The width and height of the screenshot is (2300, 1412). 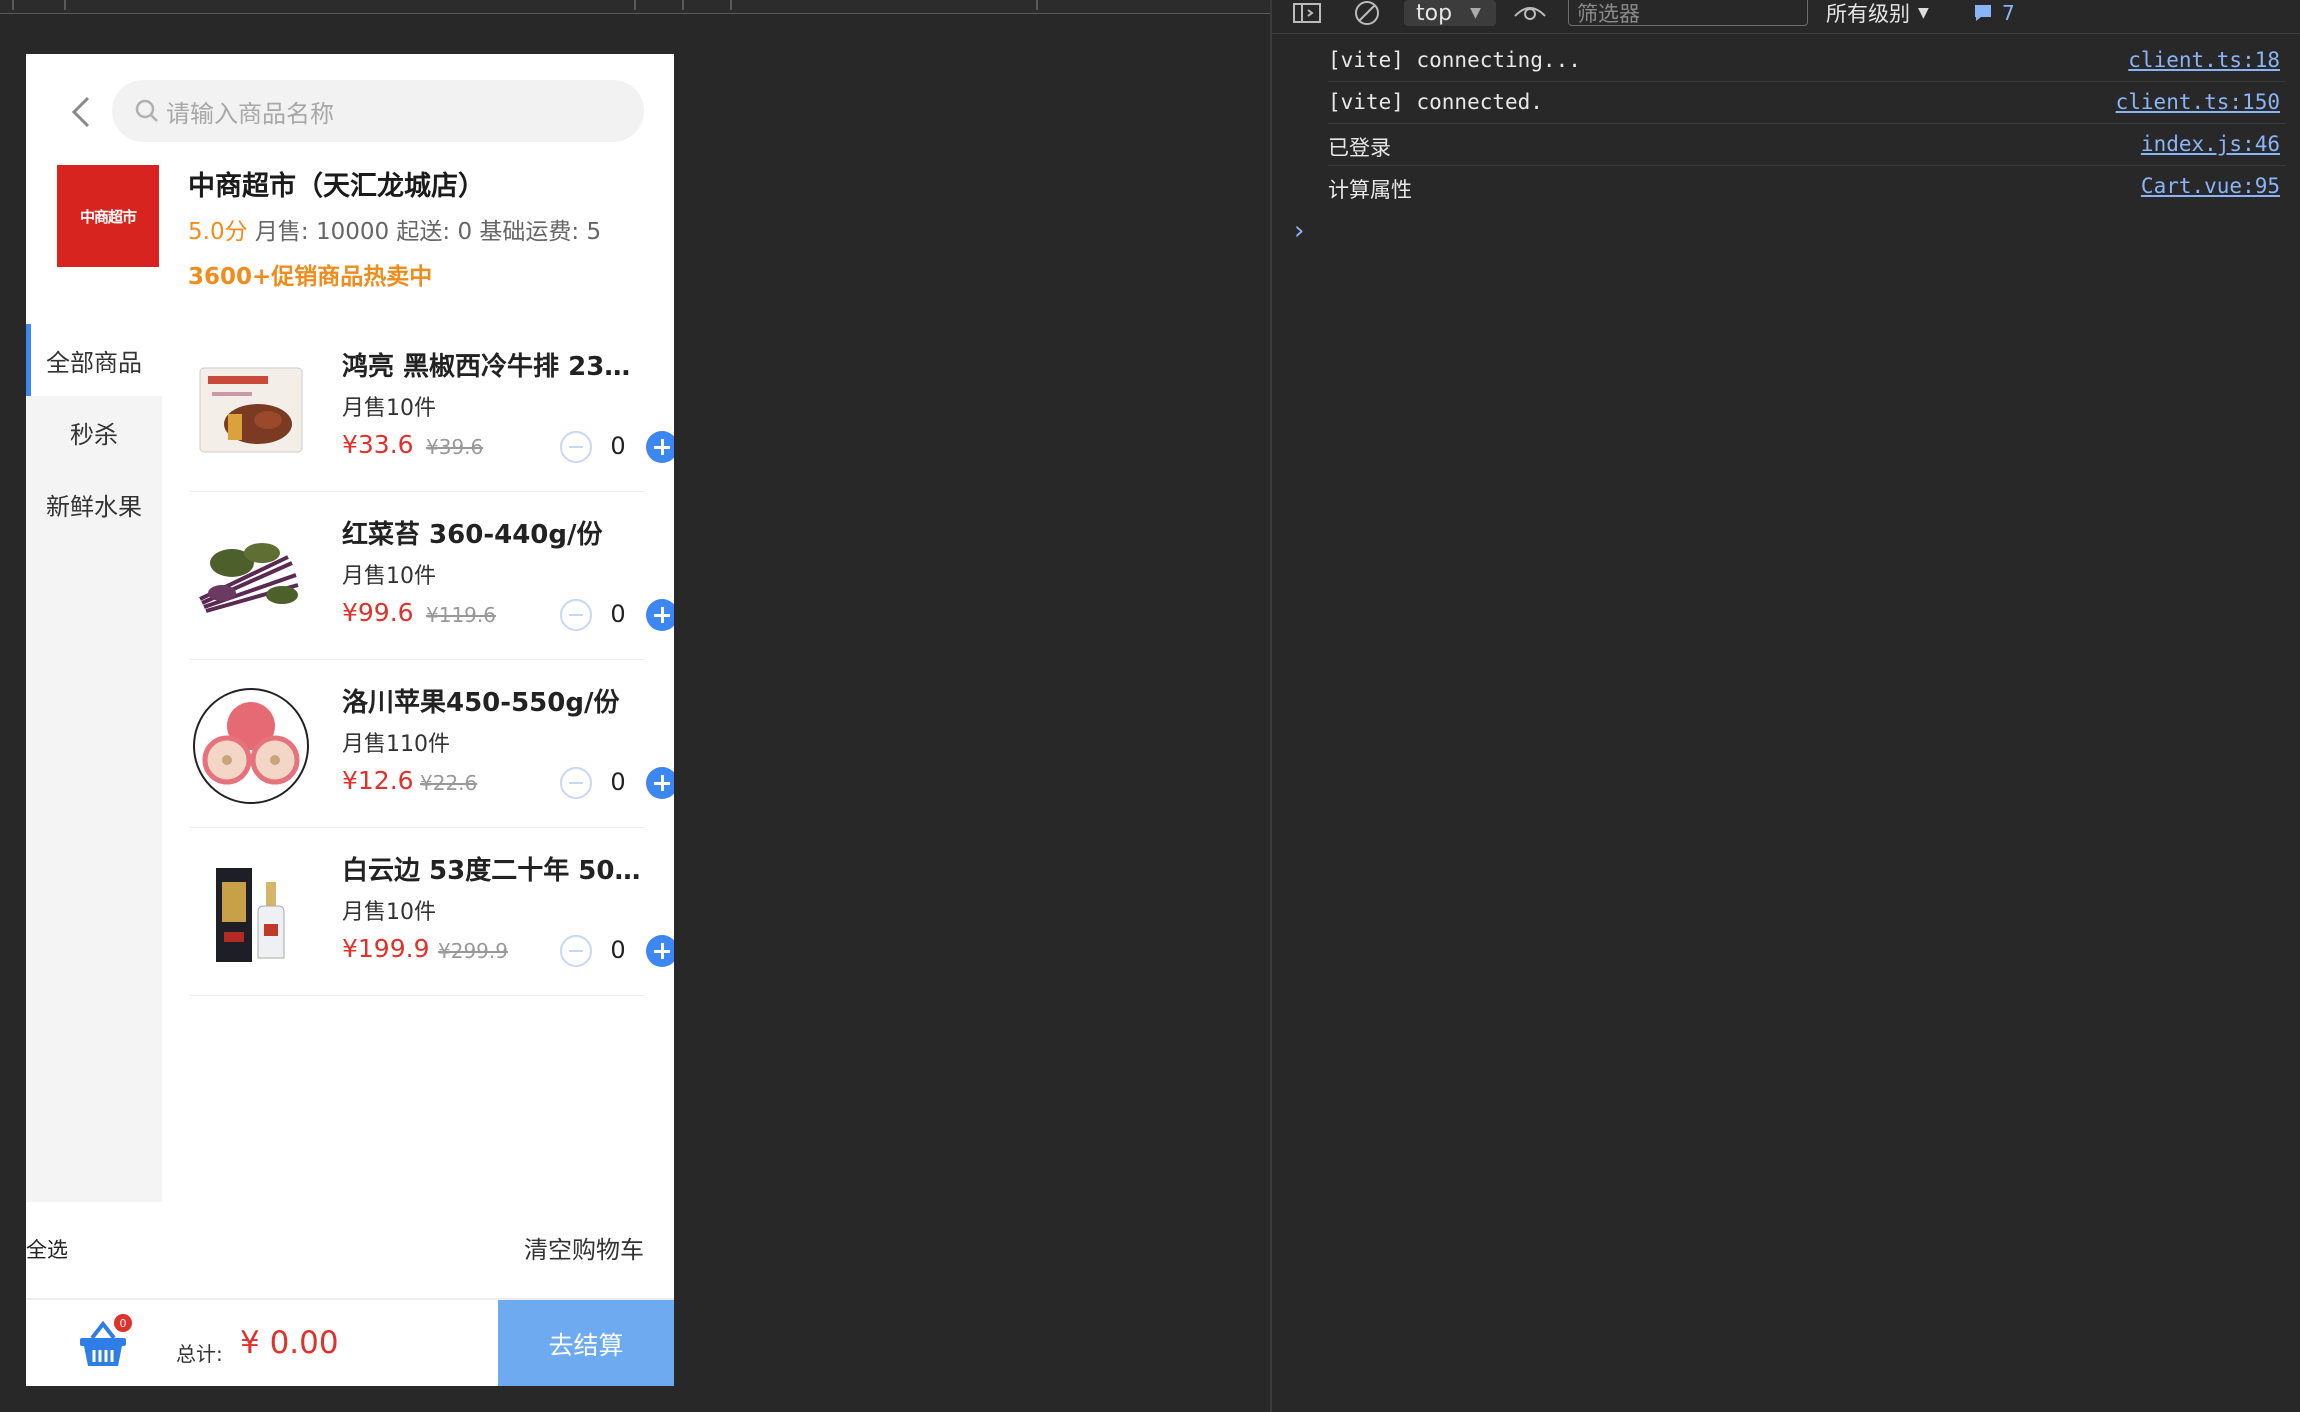 What do you see at coordinates (378, 612) in the screenshot?
I see `product-price: ¥99.6` at bounding box center [378, 612].